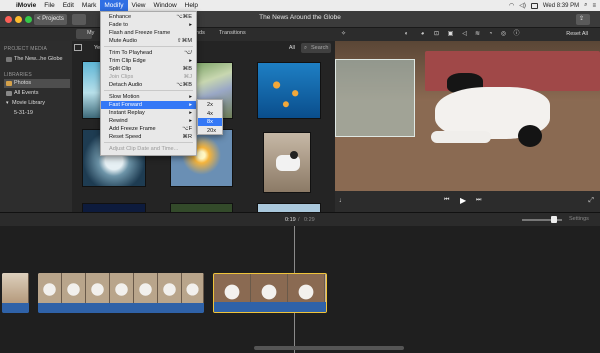 Image resolution: width=600 pixels, height=353 pixels. What do you see at coordinates (120, 17) in the screenshot?
I see `menu-item-label: Enhance` at bounding box center [120, 17].